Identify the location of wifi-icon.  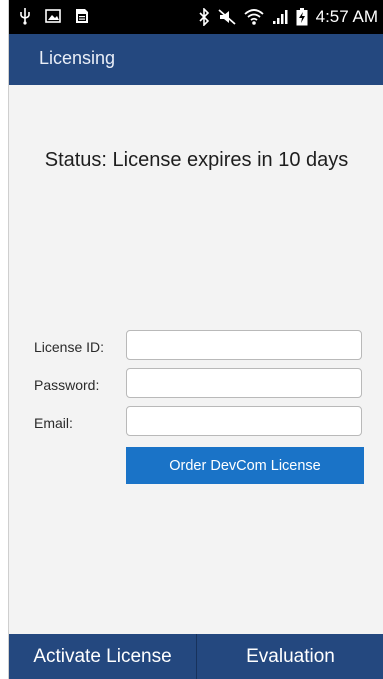
(254, 17).